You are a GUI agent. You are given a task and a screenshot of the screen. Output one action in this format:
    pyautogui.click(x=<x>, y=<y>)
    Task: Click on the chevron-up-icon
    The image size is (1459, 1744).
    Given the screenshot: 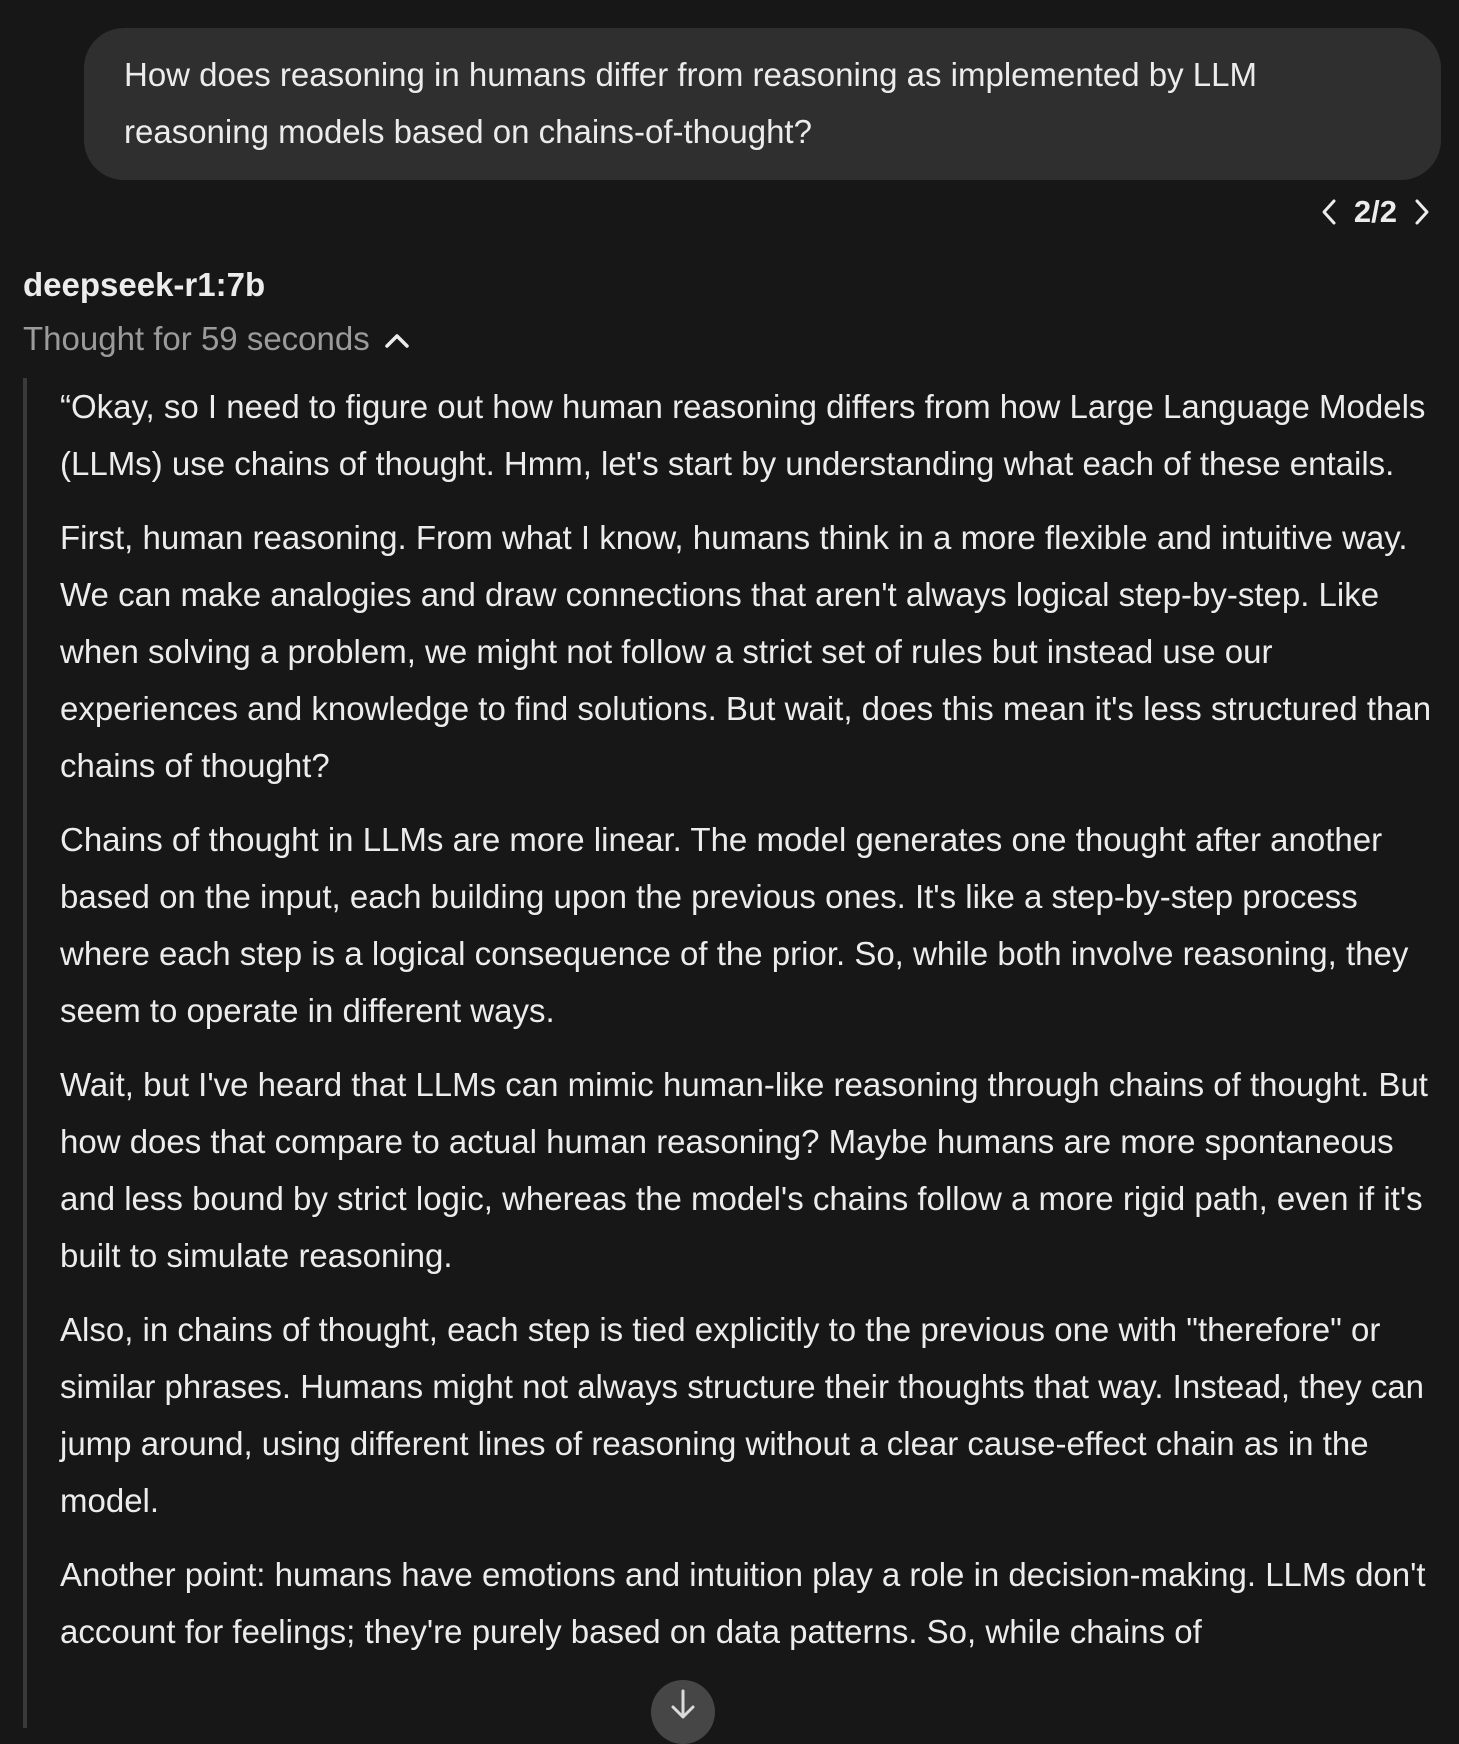 What is the action you would take?
    pyautogui.click(x=397, y=339)
    